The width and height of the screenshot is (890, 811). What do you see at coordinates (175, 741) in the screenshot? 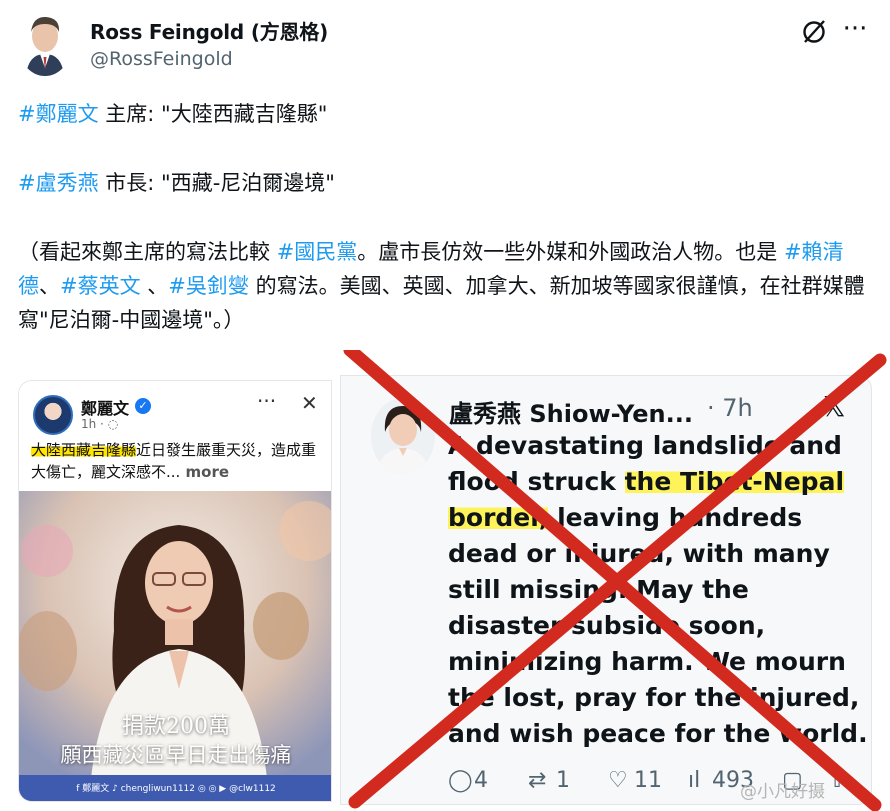
I see `photo-caption: 捐款200萬 願西藏災區早日走出傷痛` at bounding box center [175, 741].